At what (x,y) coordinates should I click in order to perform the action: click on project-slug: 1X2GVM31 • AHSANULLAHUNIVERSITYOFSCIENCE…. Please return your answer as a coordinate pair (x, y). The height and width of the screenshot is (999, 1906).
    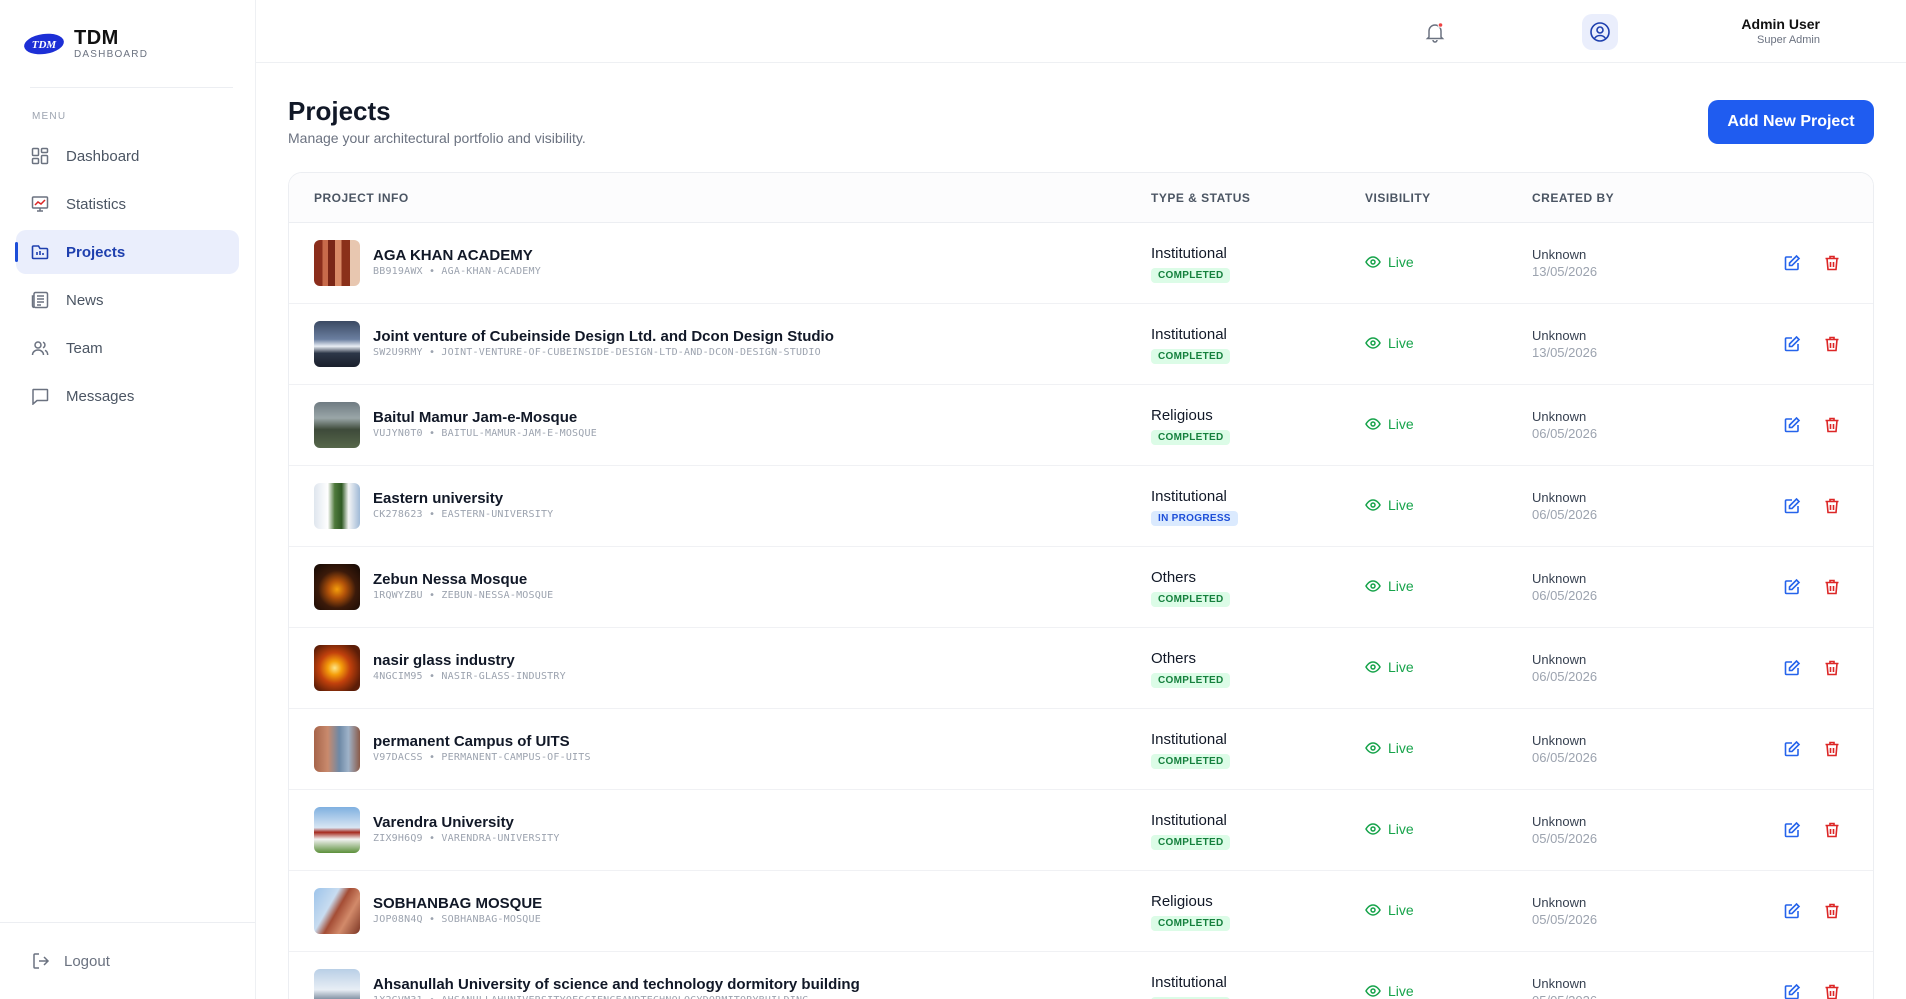
    Looking at the image, I should click on (590, 997).